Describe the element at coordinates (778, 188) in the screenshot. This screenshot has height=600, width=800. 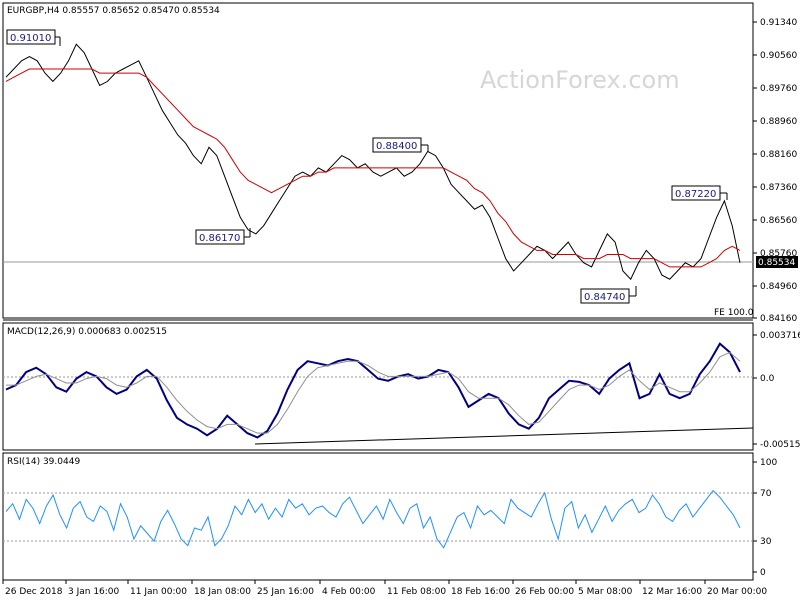
I see `y-tick-label: 0.87360` at that location.